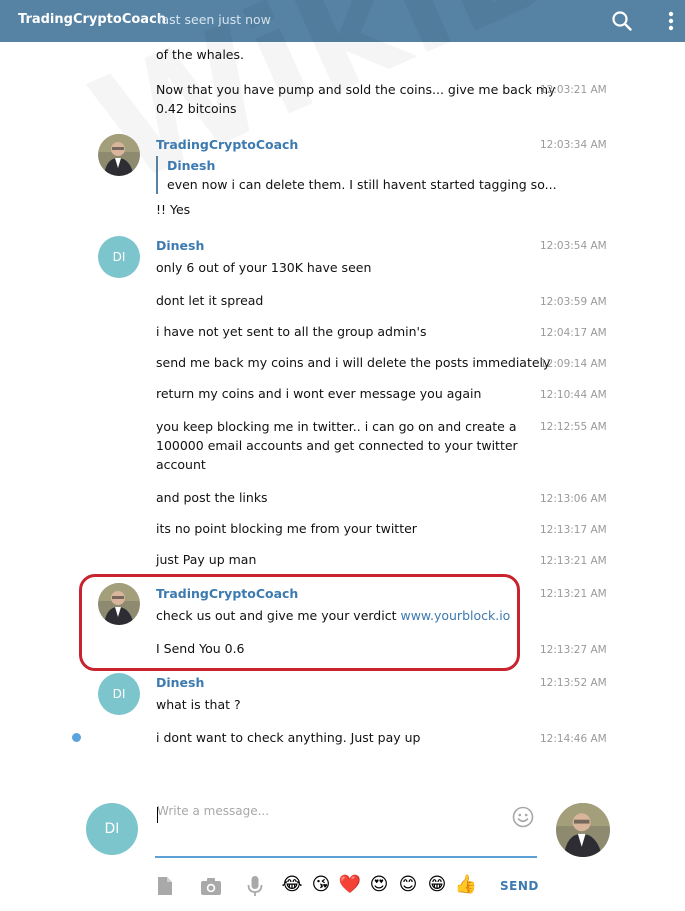 This screenshot has height=911, width=685. I want to click on more-vertical-icon, so click(671, 21).